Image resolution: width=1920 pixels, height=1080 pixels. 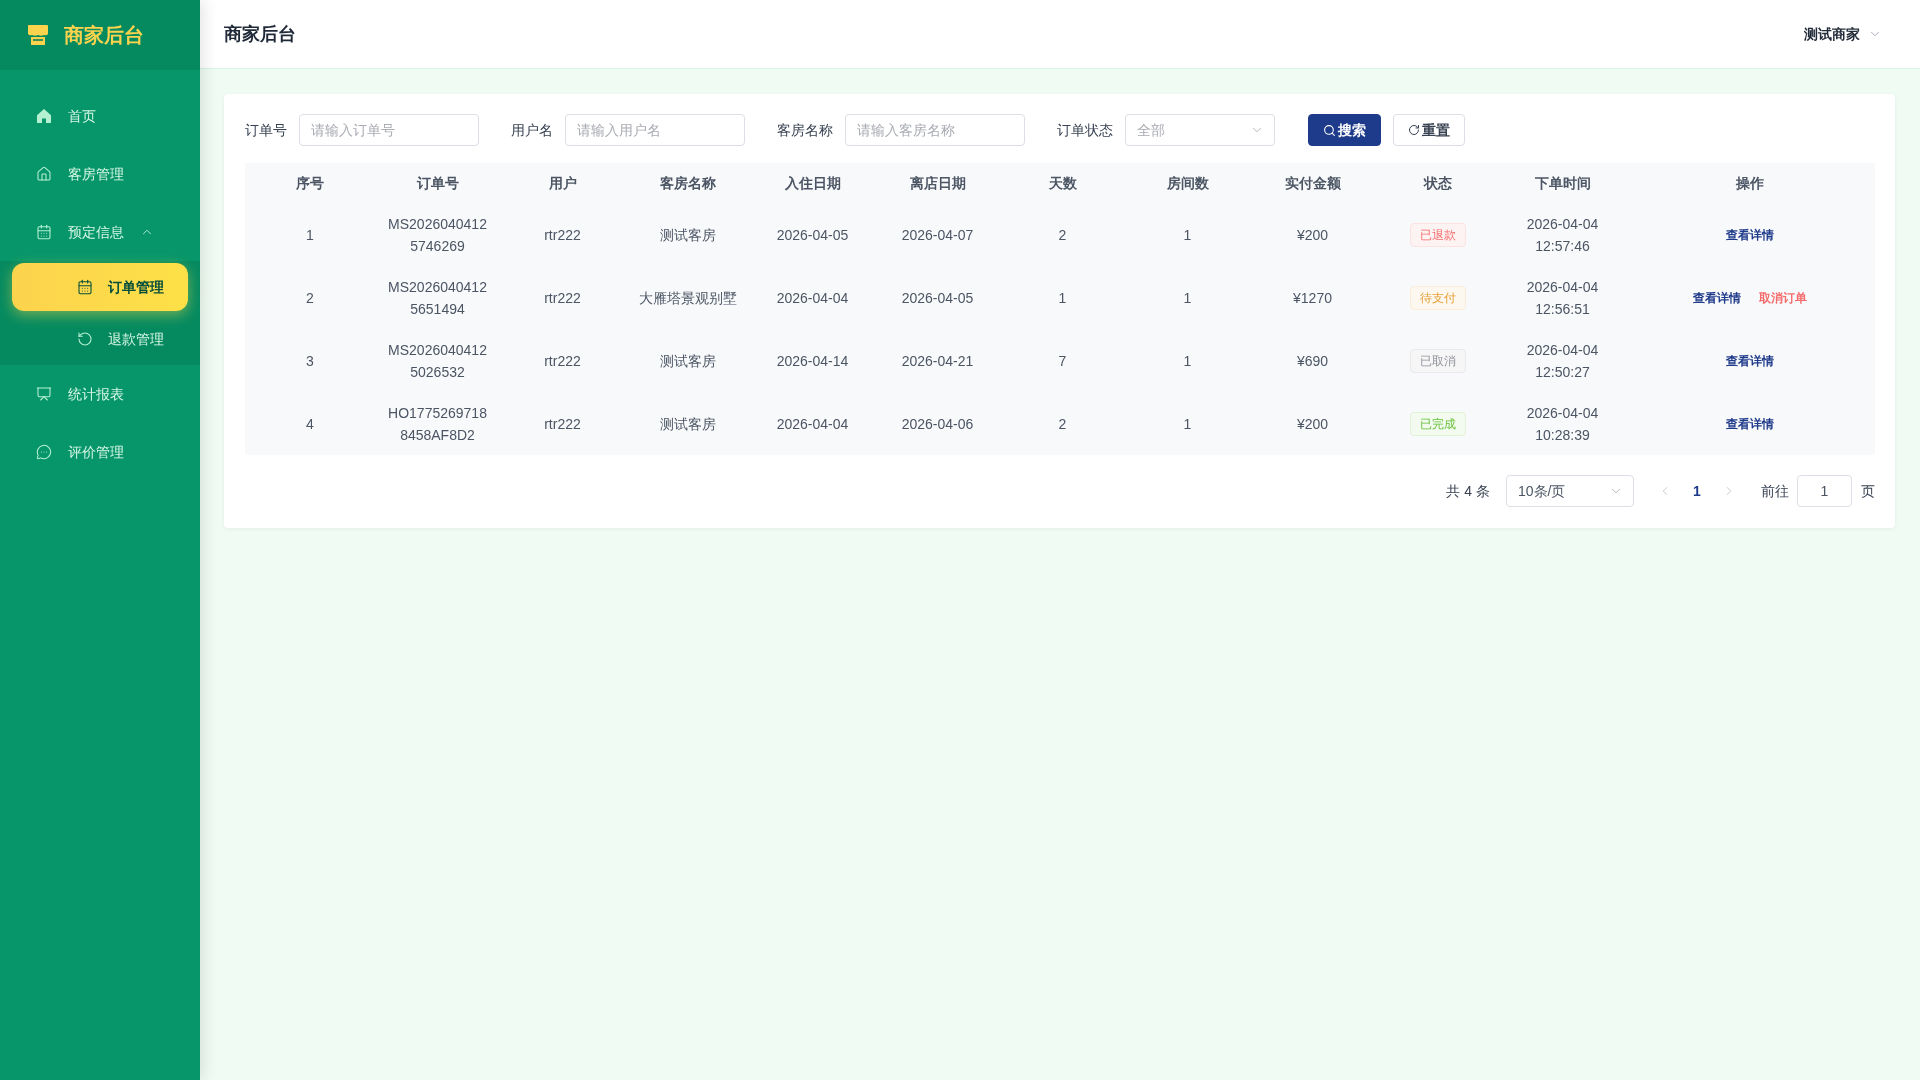 I want to click on presentation-board-icon, so click(x=44, y=394).